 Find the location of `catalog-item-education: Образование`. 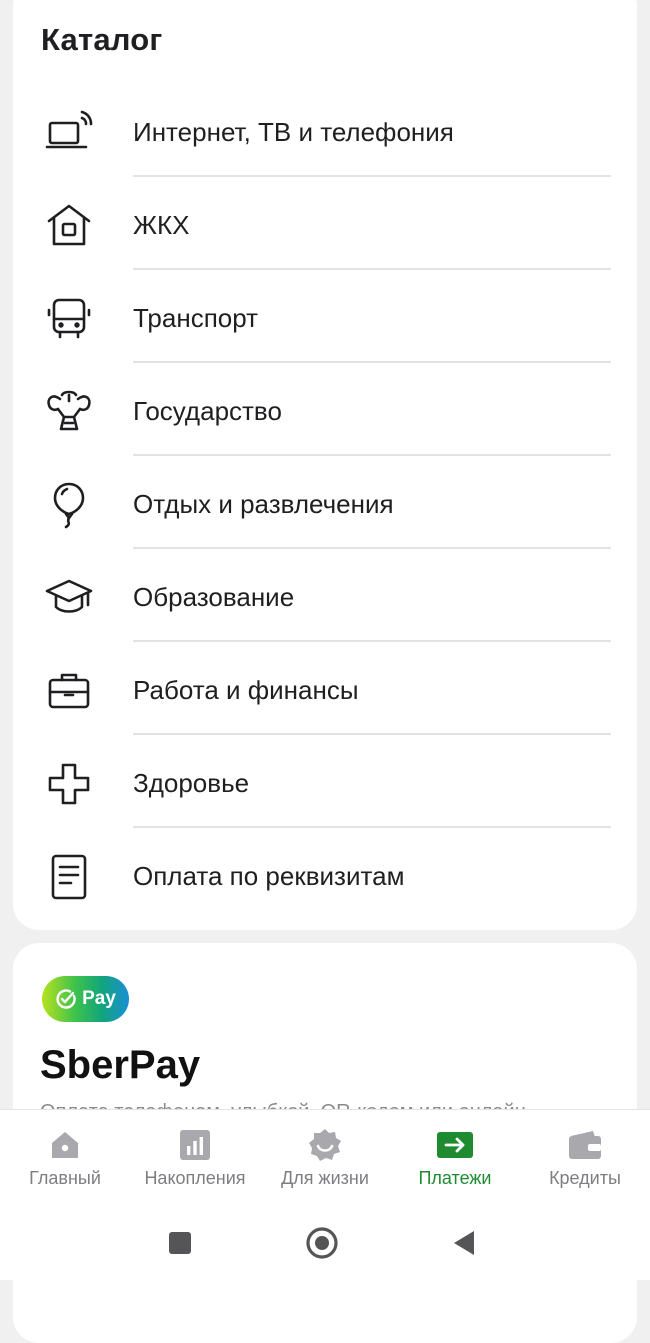

catalog-item-education: Образование is located at coordinates (325, 595).